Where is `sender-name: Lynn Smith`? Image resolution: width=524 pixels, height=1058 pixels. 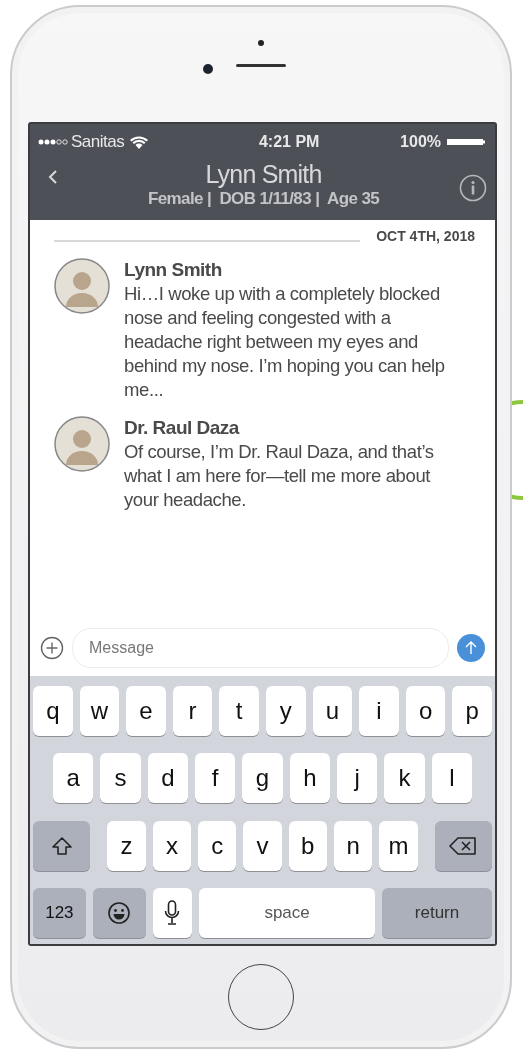
sender-name: Lynn Smith is located at coordinates (173, 270).